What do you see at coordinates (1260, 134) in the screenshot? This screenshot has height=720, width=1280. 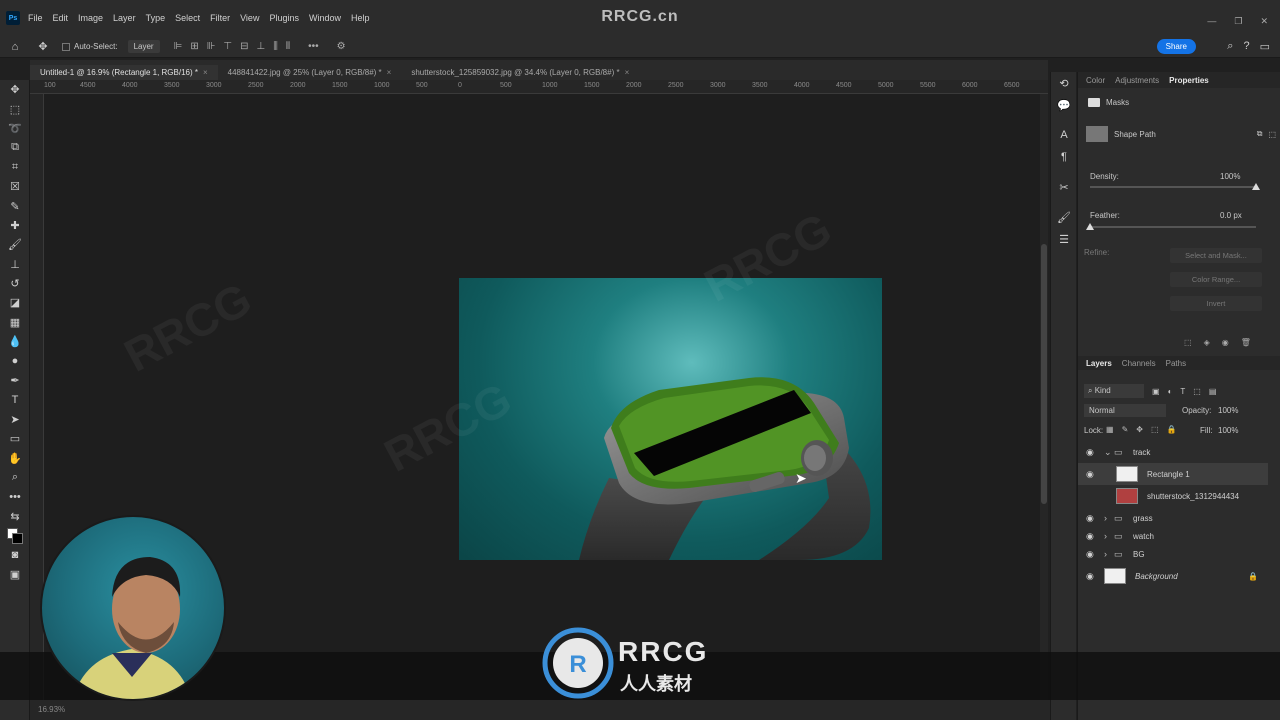 I see `add-mask-icon: ⧉` at bounding box center [1260, 134].